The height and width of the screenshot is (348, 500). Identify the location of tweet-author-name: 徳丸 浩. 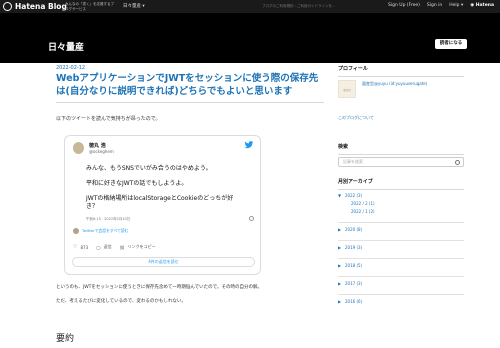
(97, 145).